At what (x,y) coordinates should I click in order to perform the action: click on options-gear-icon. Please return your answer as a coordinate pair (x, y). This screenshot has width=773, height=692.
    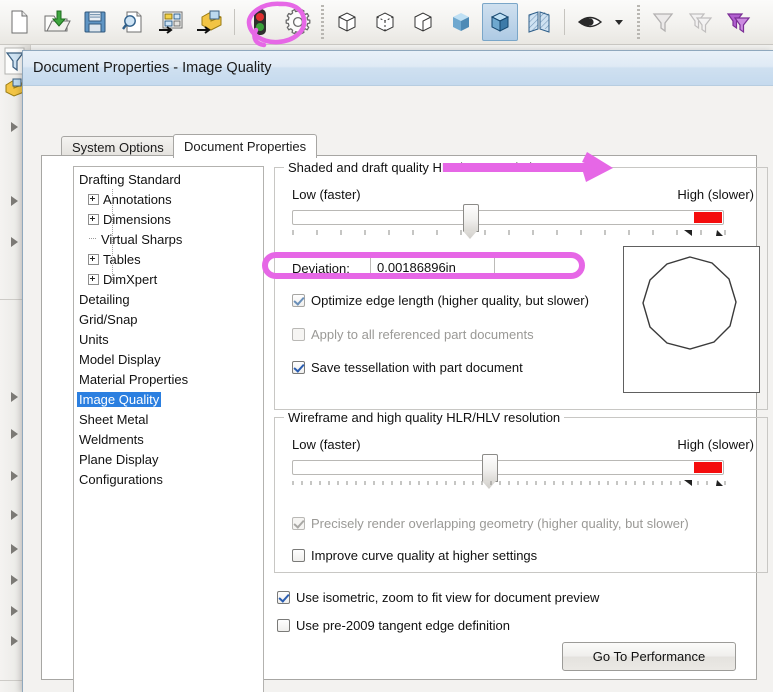
    Looking at the image, I should click on (298, 22).